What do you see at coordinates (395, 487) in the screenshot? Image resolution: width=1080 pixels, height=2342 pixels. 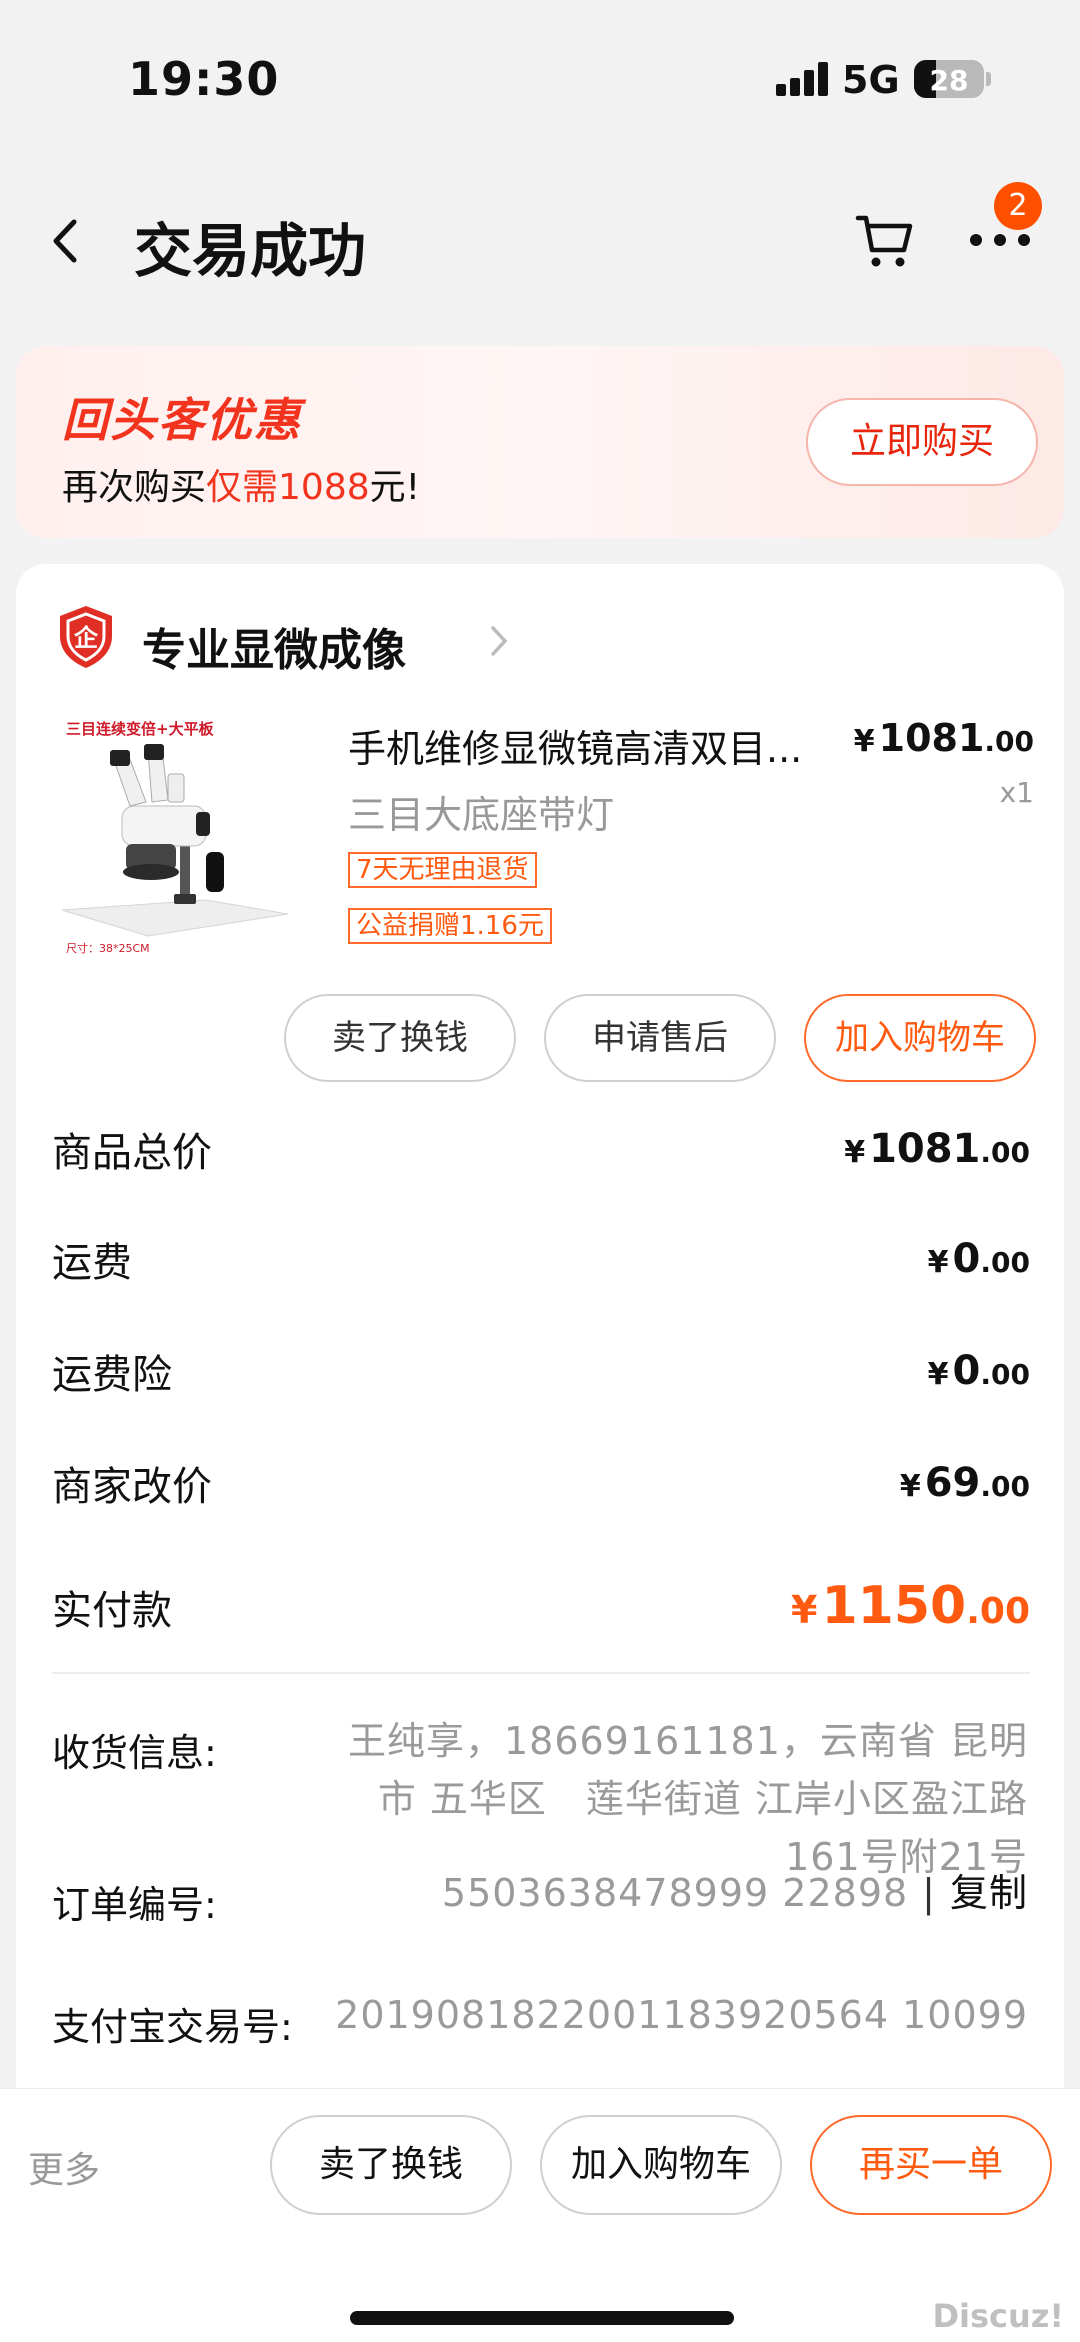 I see `promo-text-suffix: 元!` at bounding box center [395, 487].